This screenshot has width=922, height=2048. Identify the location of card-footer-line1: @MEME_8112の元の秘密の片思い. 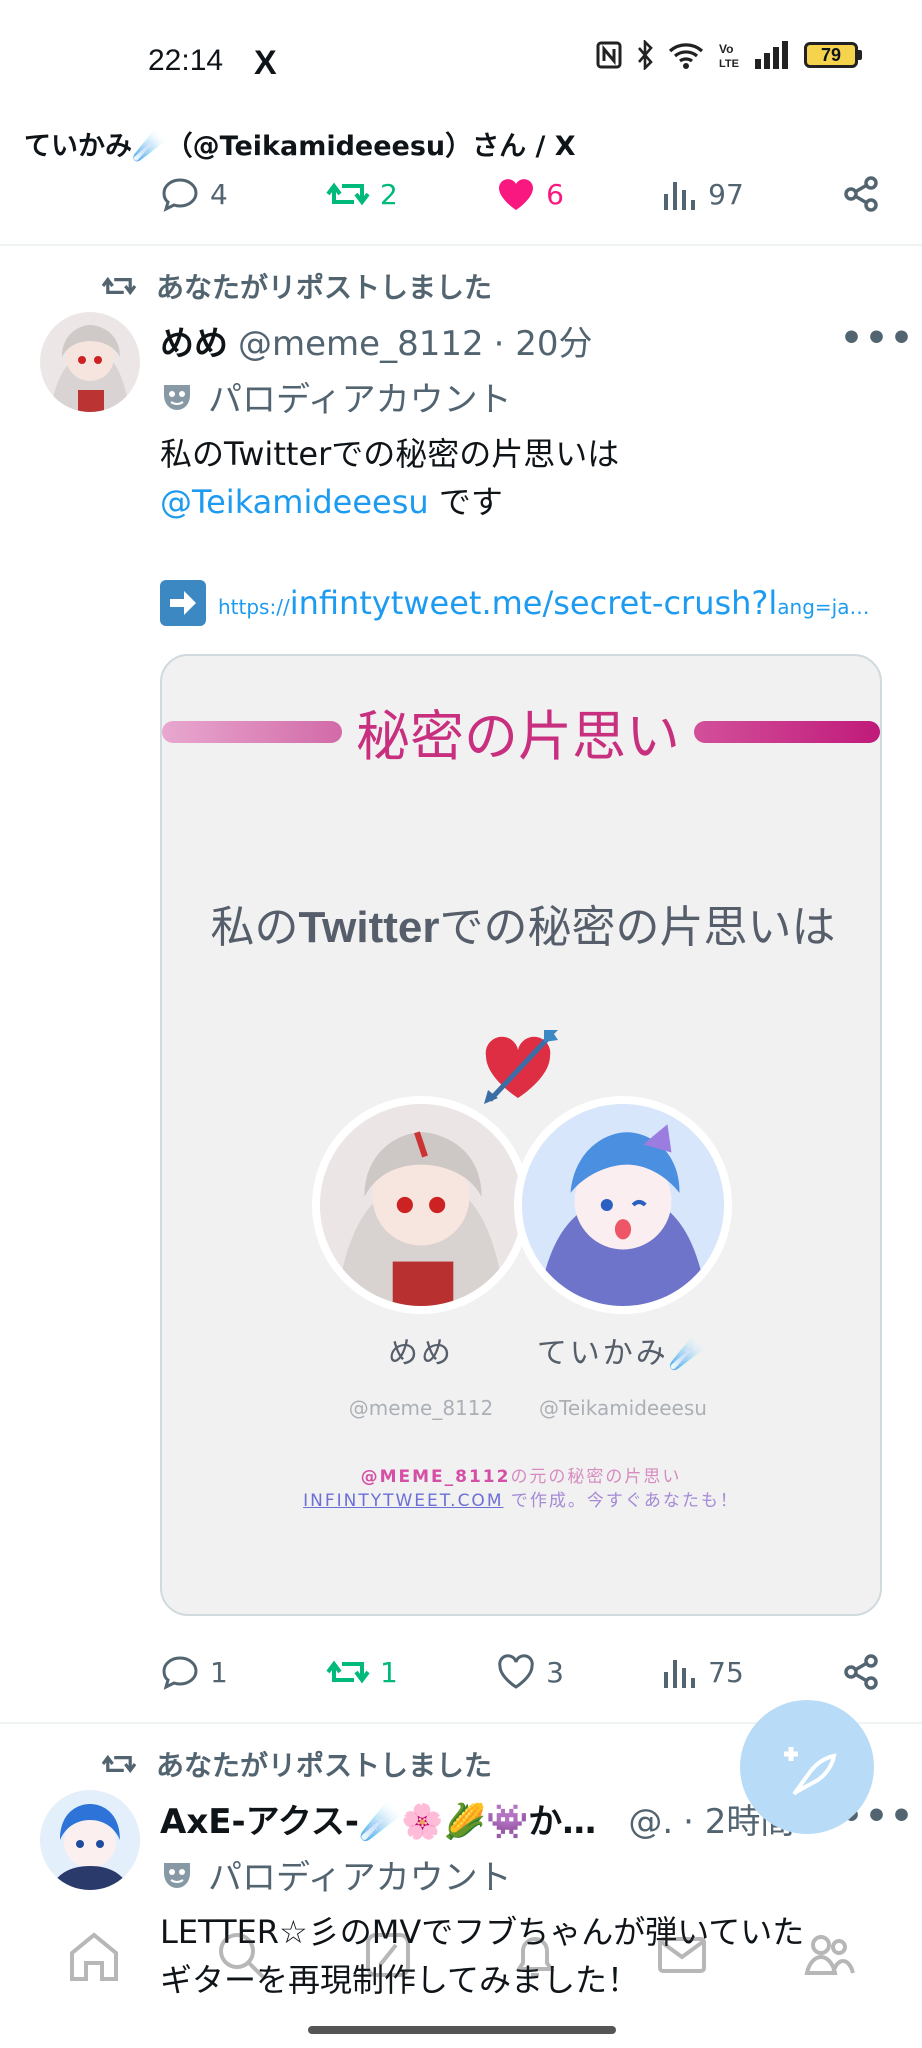
(521, 1474).